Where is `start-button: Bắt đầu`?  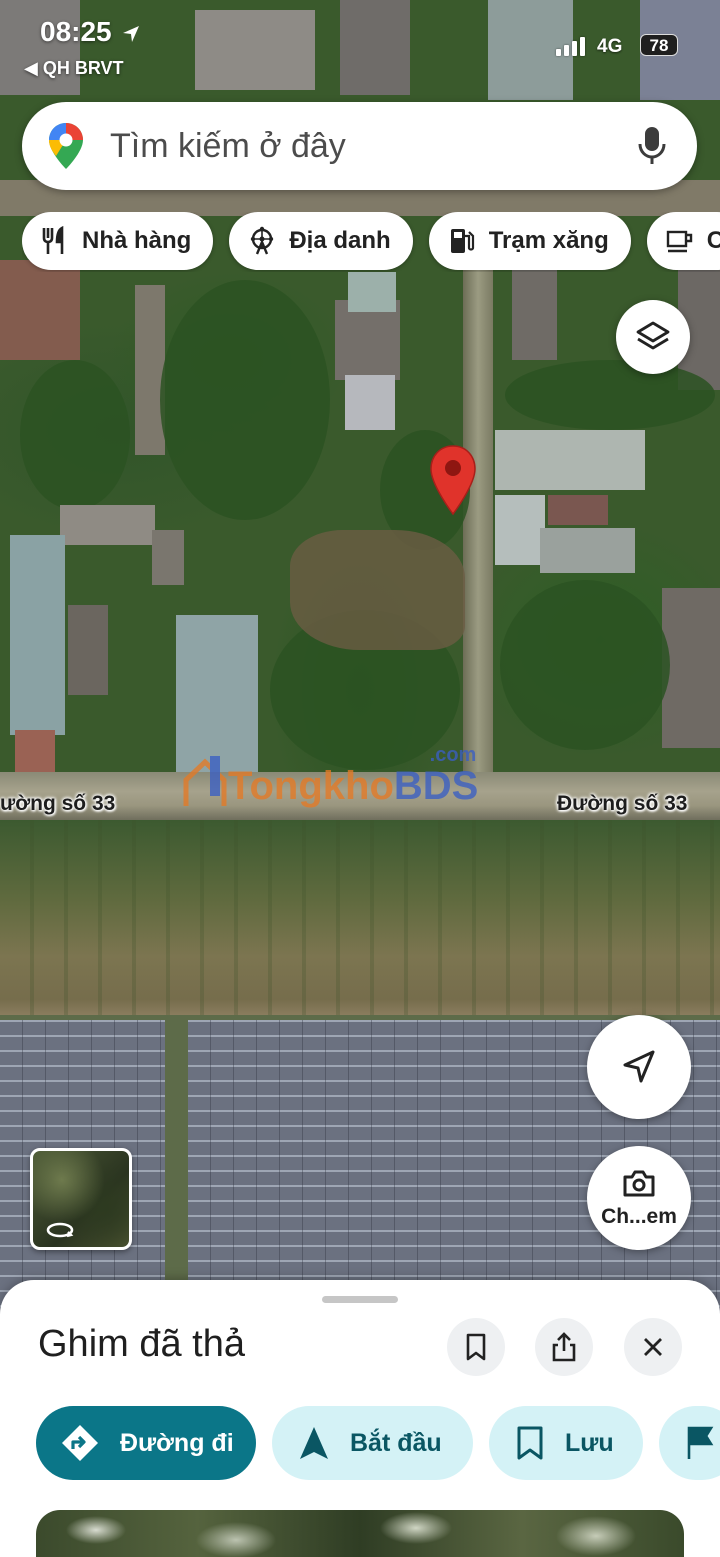
start-button: Bắt đầu is located at coordinates (372, 1443).